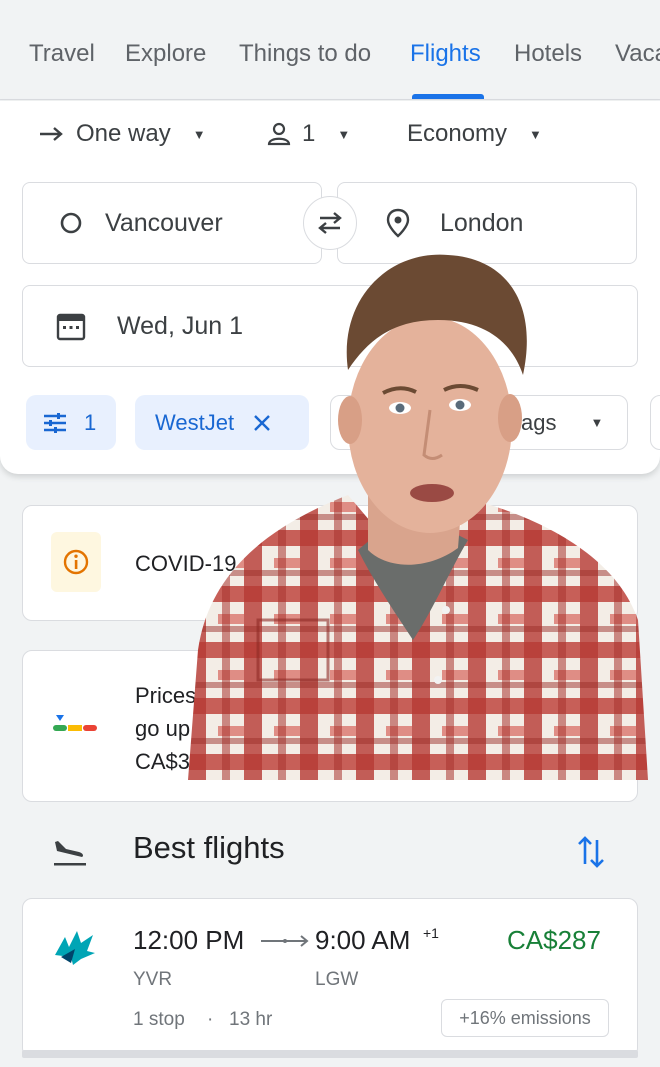 The image size is (660, 1067). Describe the element at coordinates (74, 947) in the screenshot. I see `westjet-logo` at that location.